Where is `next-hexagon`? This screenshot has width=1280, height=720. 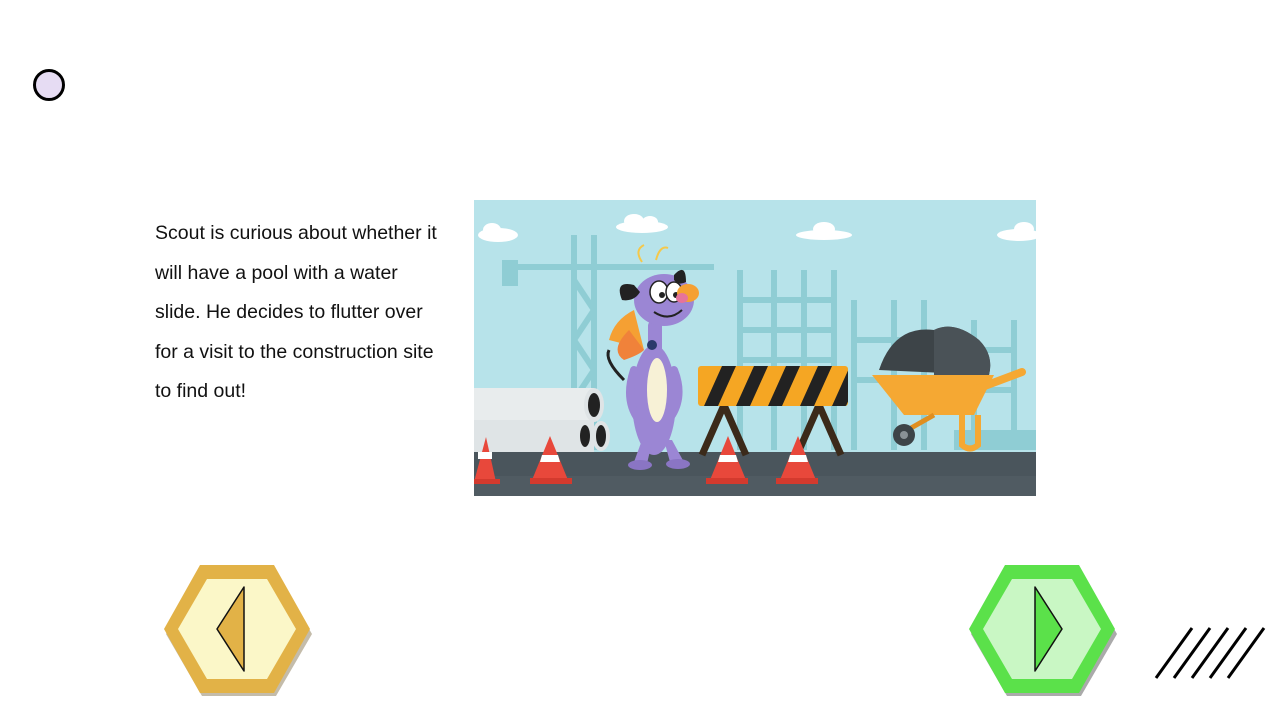
next-hexagon is located at coordinates (1043, 630).